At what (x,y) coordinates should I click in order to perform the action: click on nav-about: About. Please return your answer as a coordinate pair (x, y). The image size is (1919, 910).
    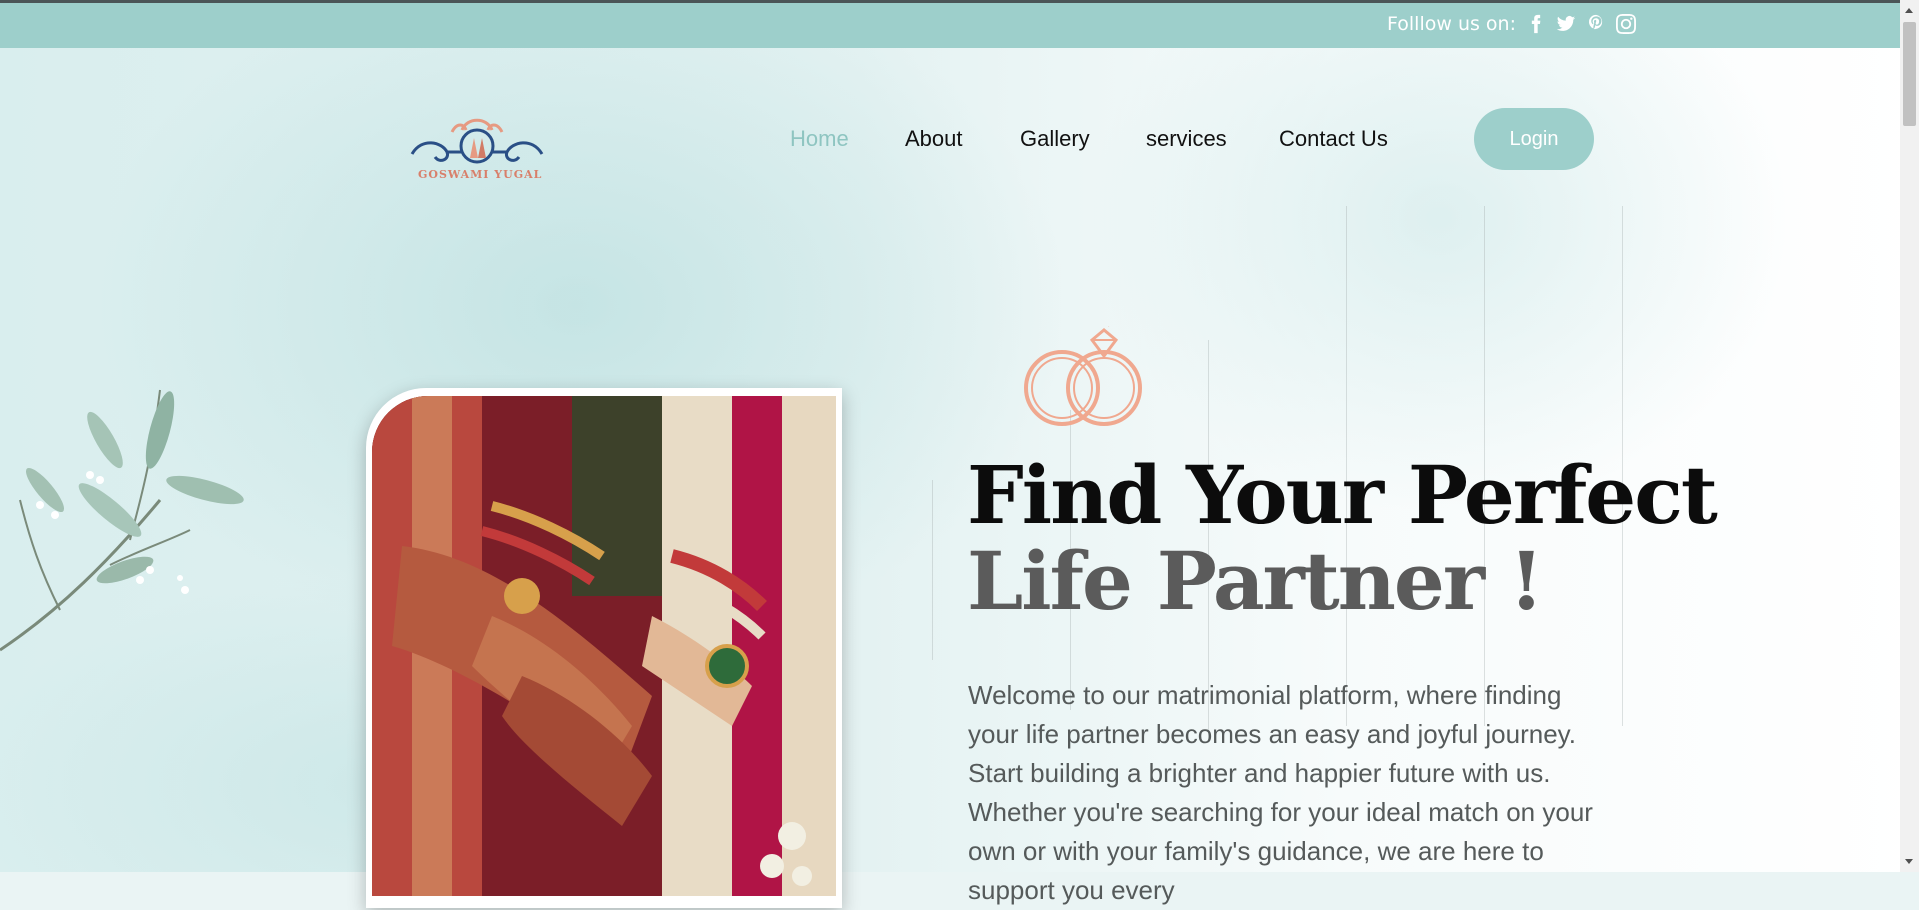
    Looking at the image, I should click on (934, 139).